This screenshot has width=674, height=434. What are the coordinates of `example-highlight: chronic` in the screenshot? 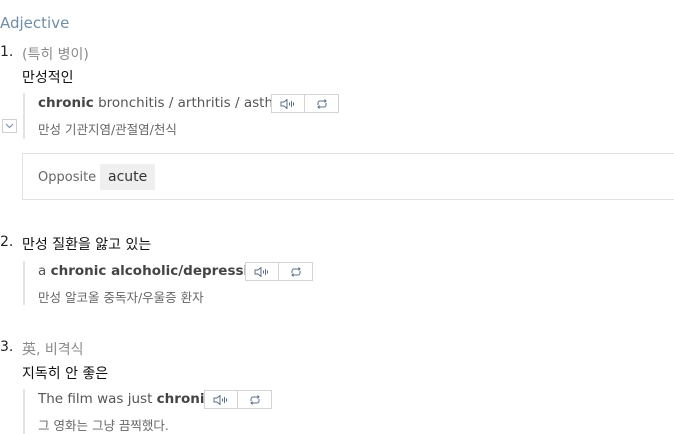 It's located at (66, 103).